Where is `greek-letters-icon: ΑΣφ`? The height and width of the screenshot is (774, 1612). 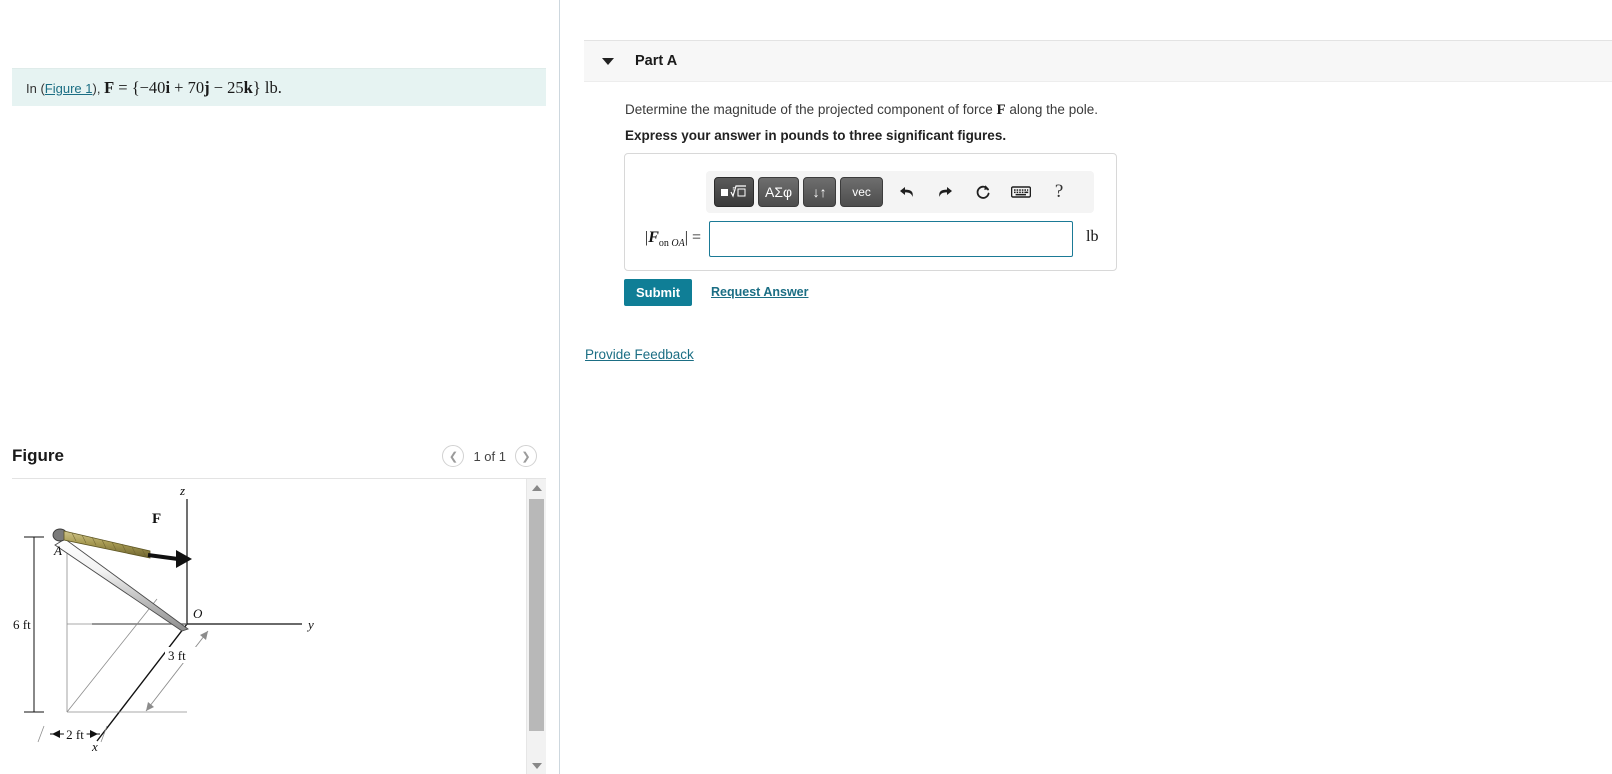
greek-letters-icon: ΑΣφ is located at coordinates (779, 192).